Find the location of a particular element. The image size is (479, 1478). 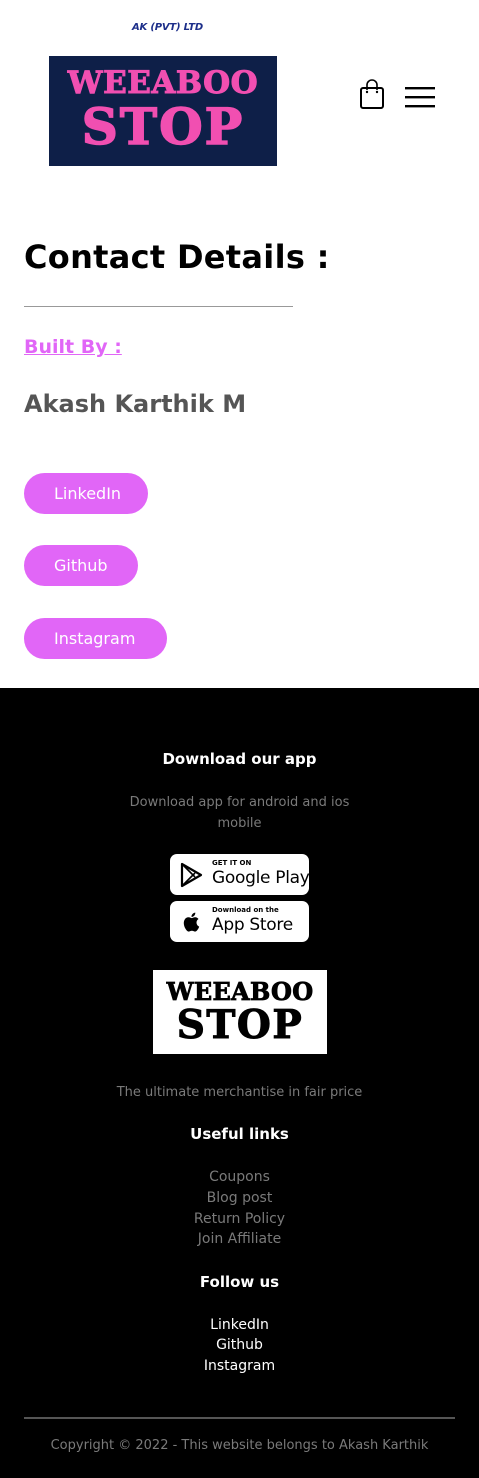

footer-linkedin-link: LinkedIn is located at coordinates (239, 1325).